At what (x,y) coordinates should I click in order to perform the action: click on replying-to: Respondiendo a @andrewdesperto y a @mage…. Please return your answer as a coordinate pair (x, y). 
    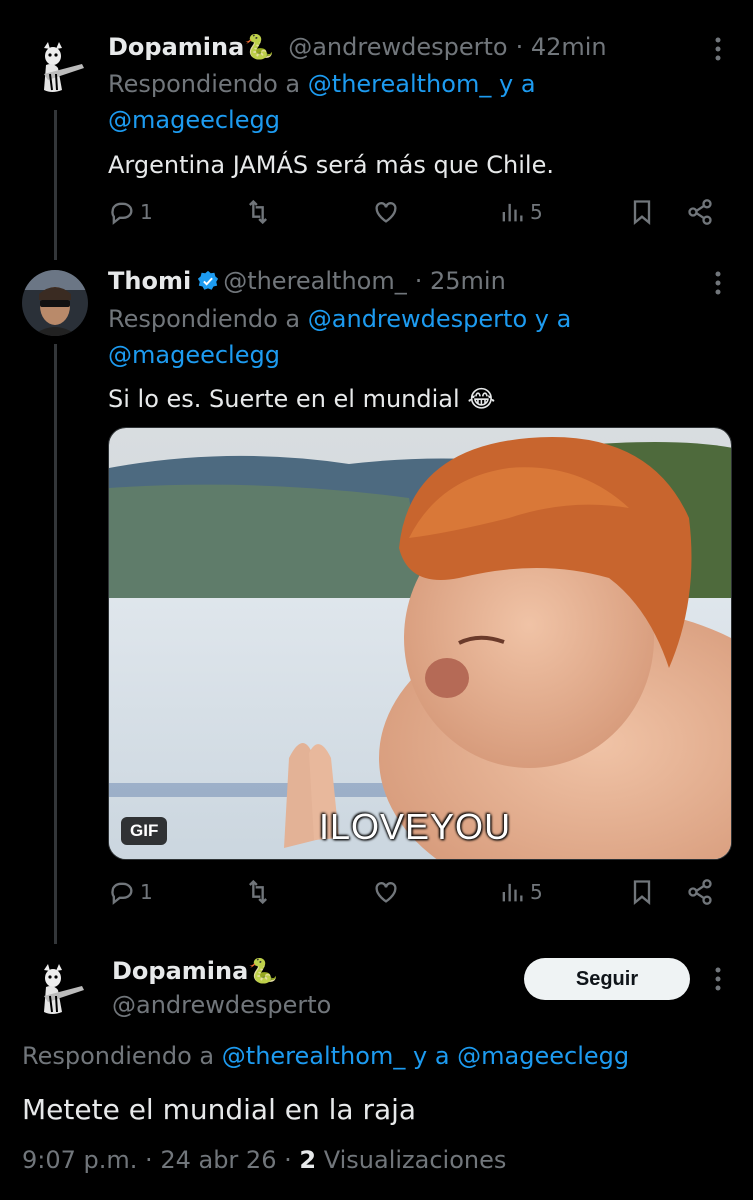
    Looking at the image, I should click on (408, 337).